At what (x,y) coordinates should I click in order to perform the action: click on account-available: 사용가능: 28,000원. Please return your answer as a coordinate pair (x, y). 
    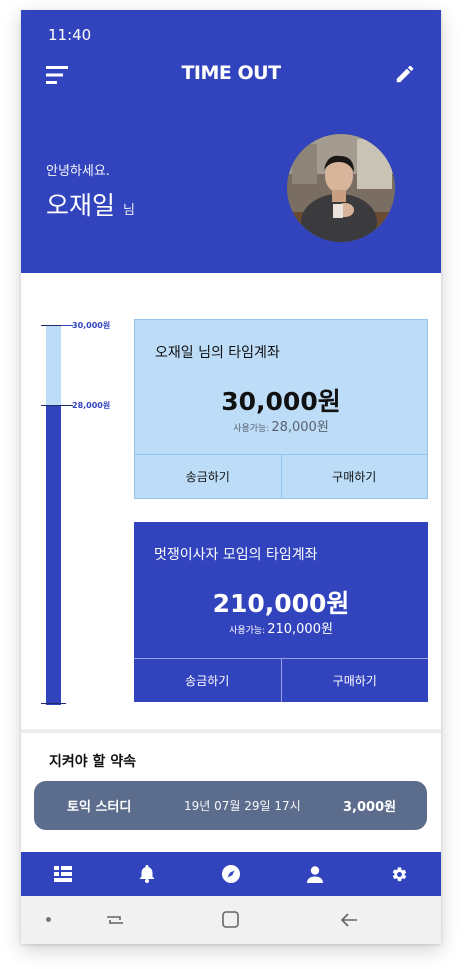
    Looking at the image, I should click on (281, 425).